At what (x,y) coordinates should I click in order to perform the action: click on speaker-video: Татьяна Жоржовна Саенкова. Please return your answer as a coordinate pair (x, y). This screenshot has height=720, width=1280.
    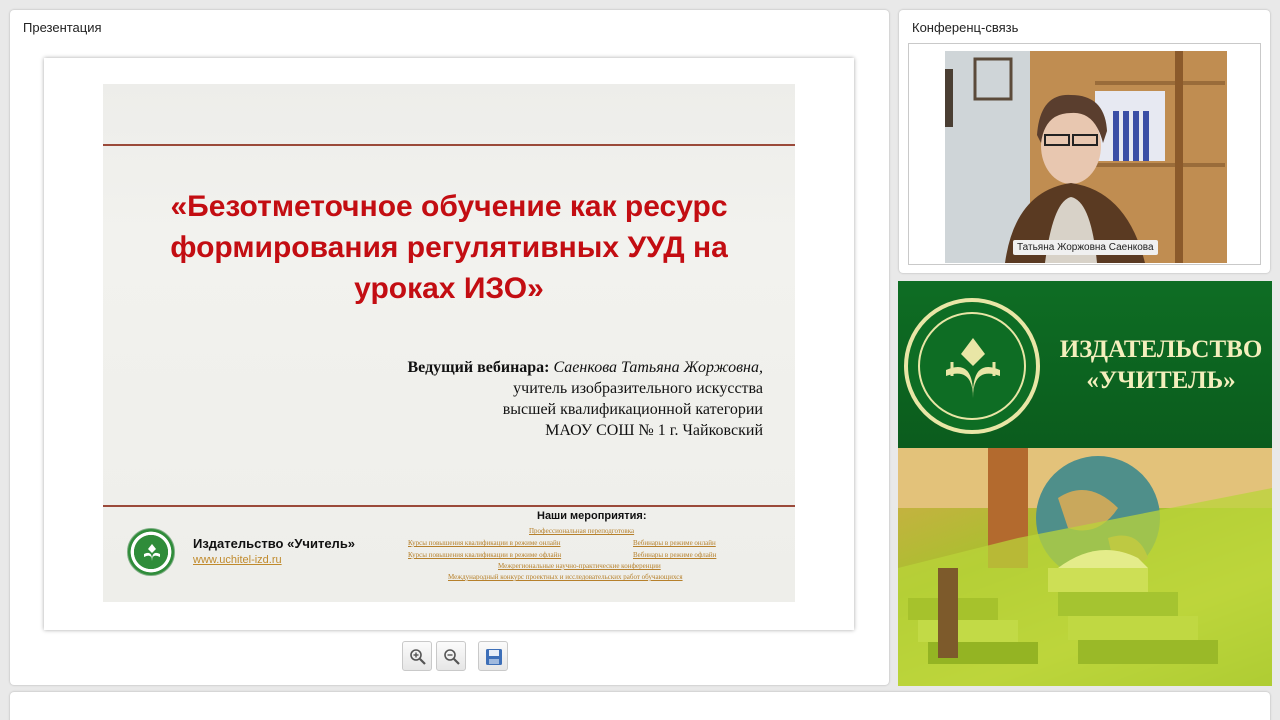
    Looking at the image, I should click on (1086, 157).